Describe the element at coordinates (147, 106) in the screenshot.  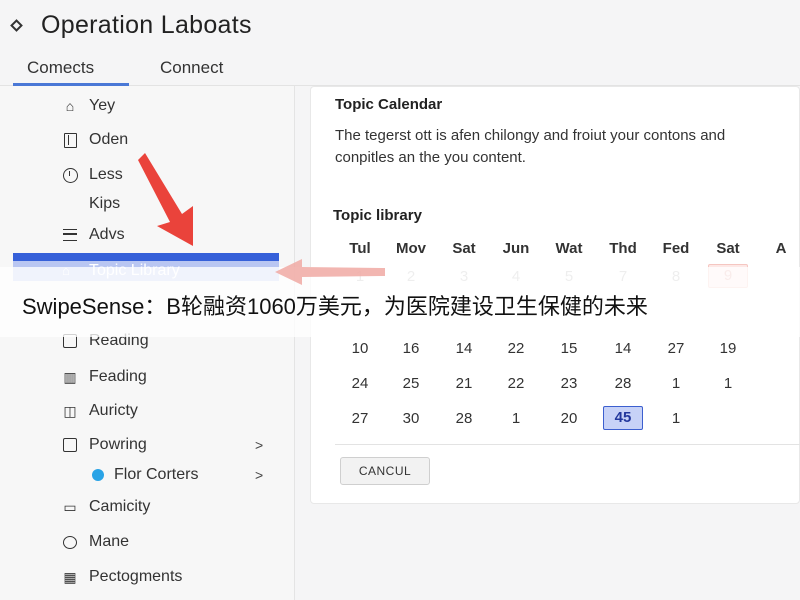
I see `sidebar-item-yey: ⌂ Yey` at that location.